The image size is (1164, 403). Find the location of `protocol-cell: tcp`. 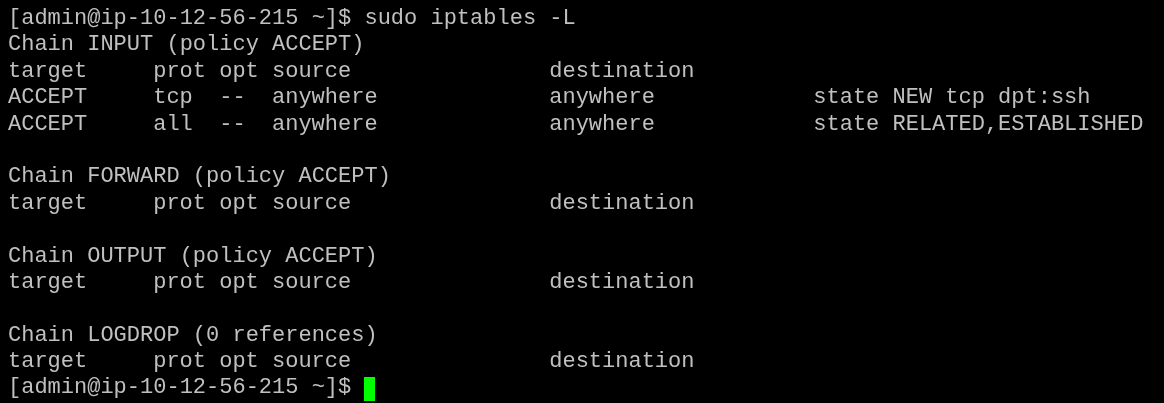

protocol-cell: tcp is located at coordinates (173, 98).